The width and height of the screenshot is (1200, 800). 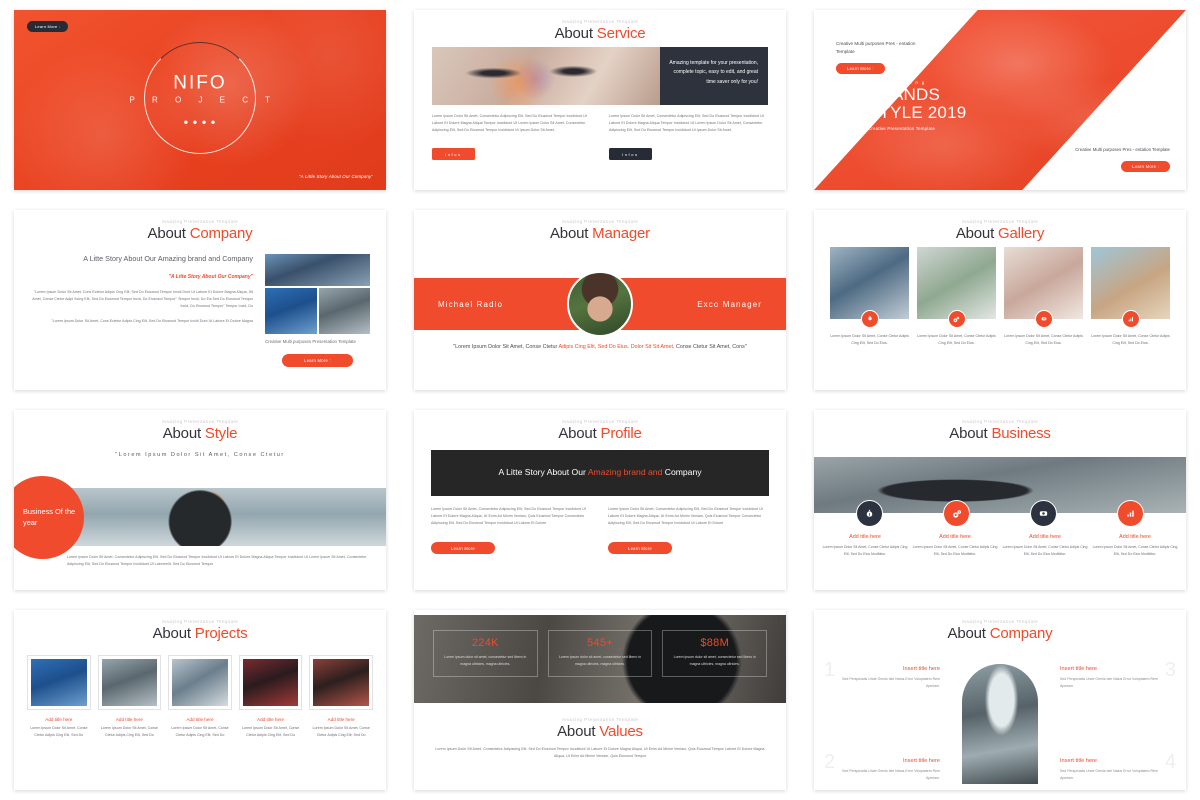 What do you see at coordinates (956, 513) in the screenshot?
I see `gears-icon` at bounding box center [956, 513].